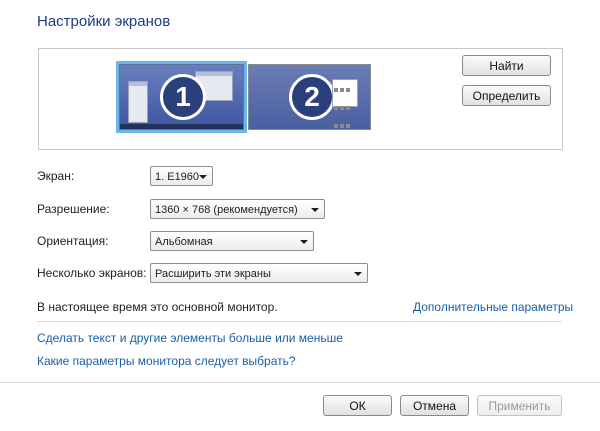 This screenshot has height=431, width=600. What do you see at coordinates (299, 321) in the screenshot?
I see `divider` at bounding box center [299, 321].